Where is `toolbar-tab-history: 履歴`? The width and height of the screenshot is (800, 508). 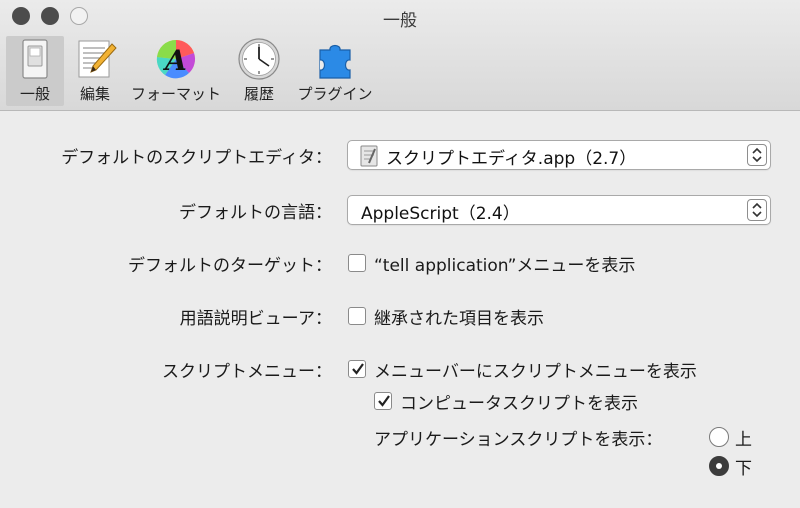 toolbar-tab-history: 履歴 is located at coordinates (259, 71).